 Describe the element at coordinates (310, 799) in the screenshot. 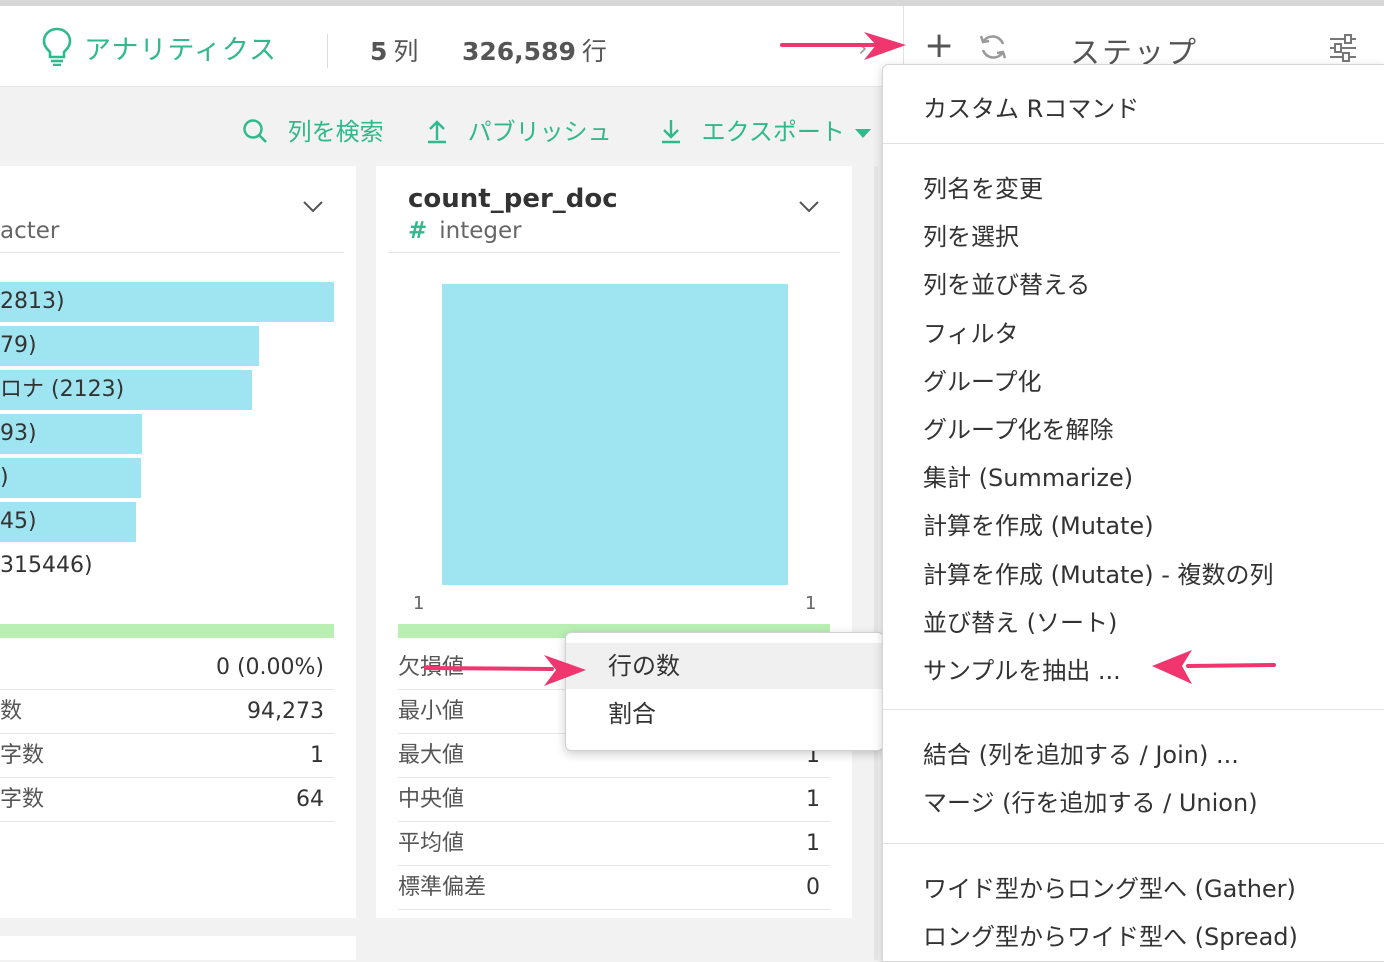

I see `stat-value: 64` at that location.